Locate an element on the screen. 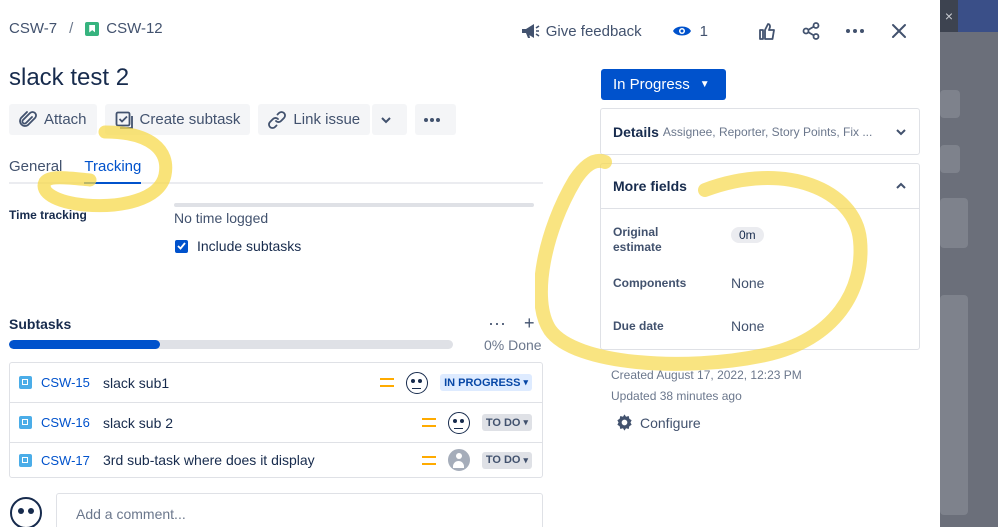 Image resolution: width=998 pixels, height=527 pixels. eye-icon is located at coordinates (681, 31).